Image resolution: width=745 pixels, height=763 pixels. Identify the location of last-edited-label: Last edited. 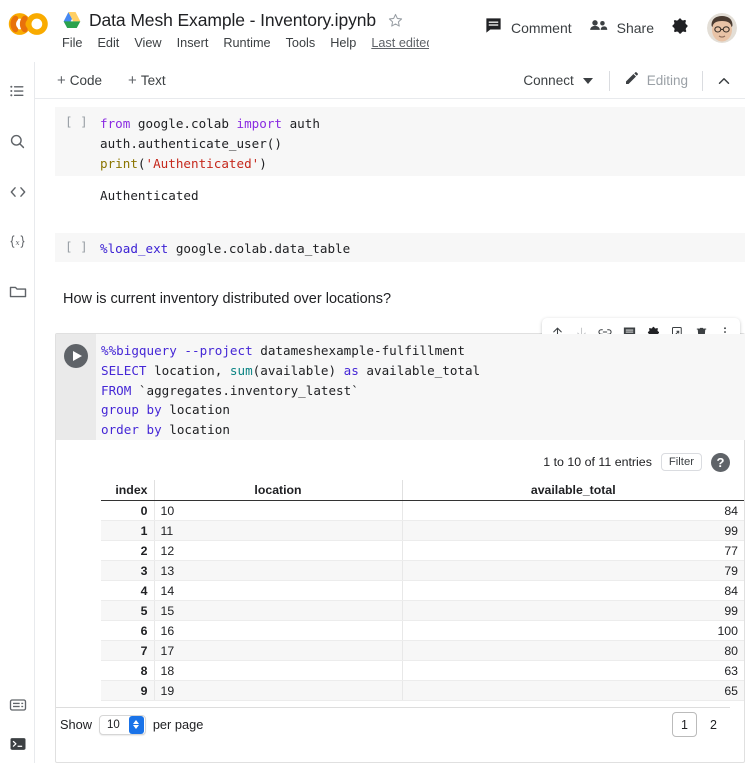
(400, 43).